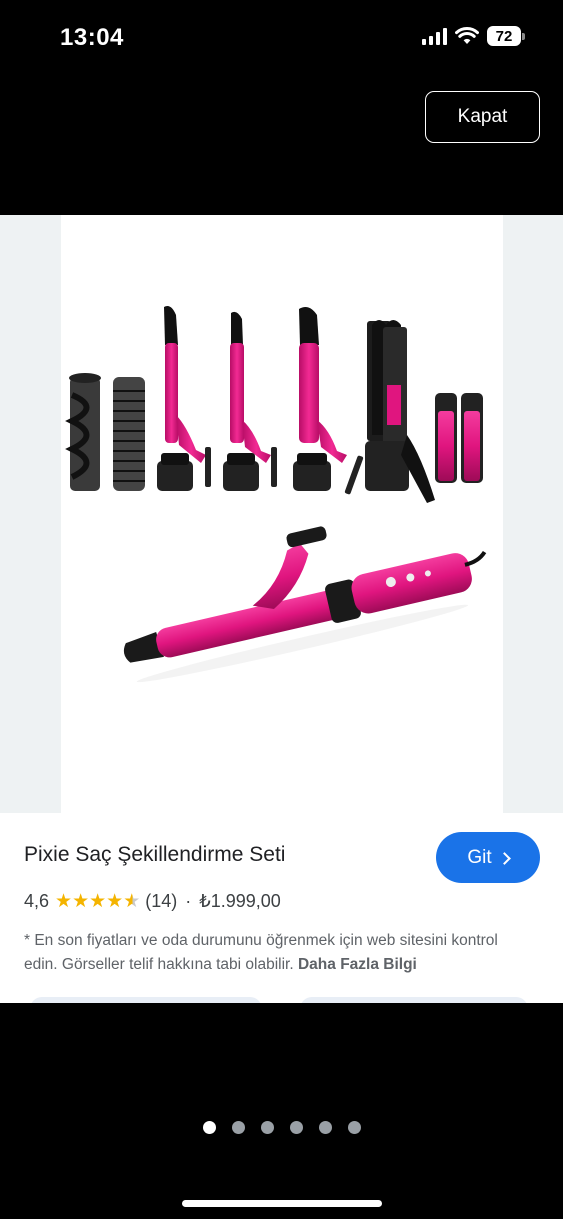 The width and height of the screenshot is (563, 1219). Describe the element at coordinates (281, 1127) in the screenshot. I see `pager-dots` at that location.